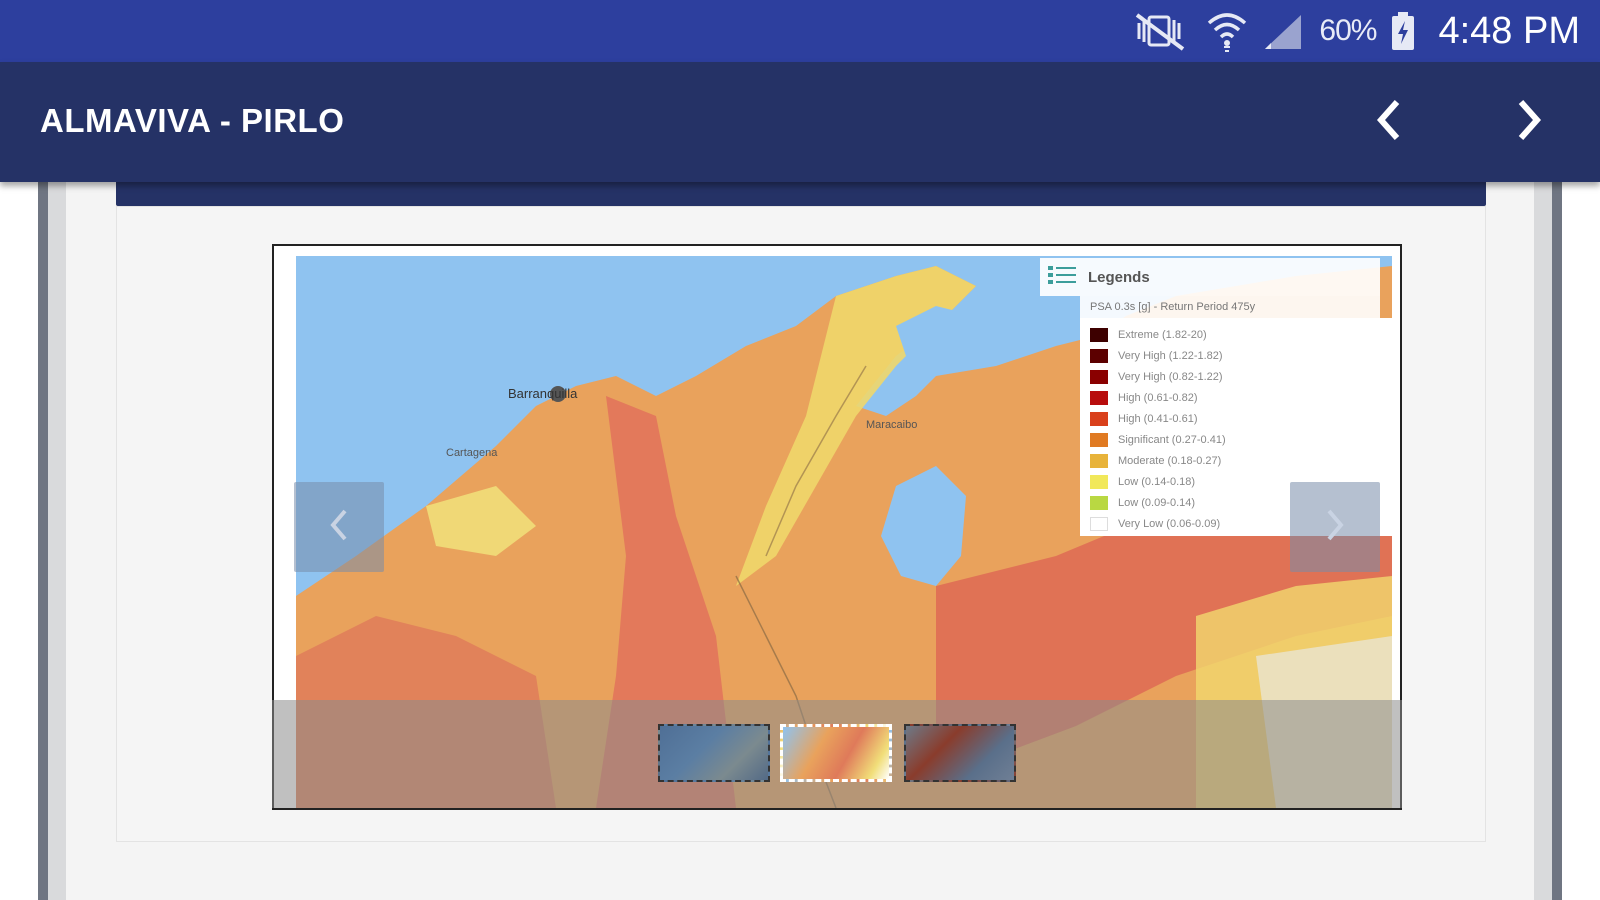 Image resolution: width=1600 pixels, height=900 pixels. What do you see at coordinates (1240, 460) in the screenshot?
I see `legend-item: Moderate (0.18-0.27)` at bounding box center [1240, 460].